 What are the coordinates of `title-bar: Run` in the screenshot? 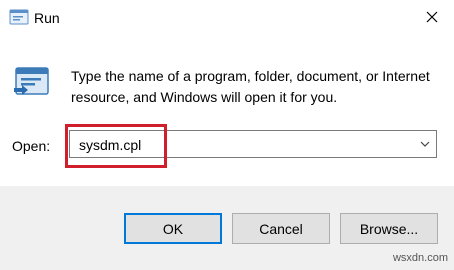 It's located at (227, 18).